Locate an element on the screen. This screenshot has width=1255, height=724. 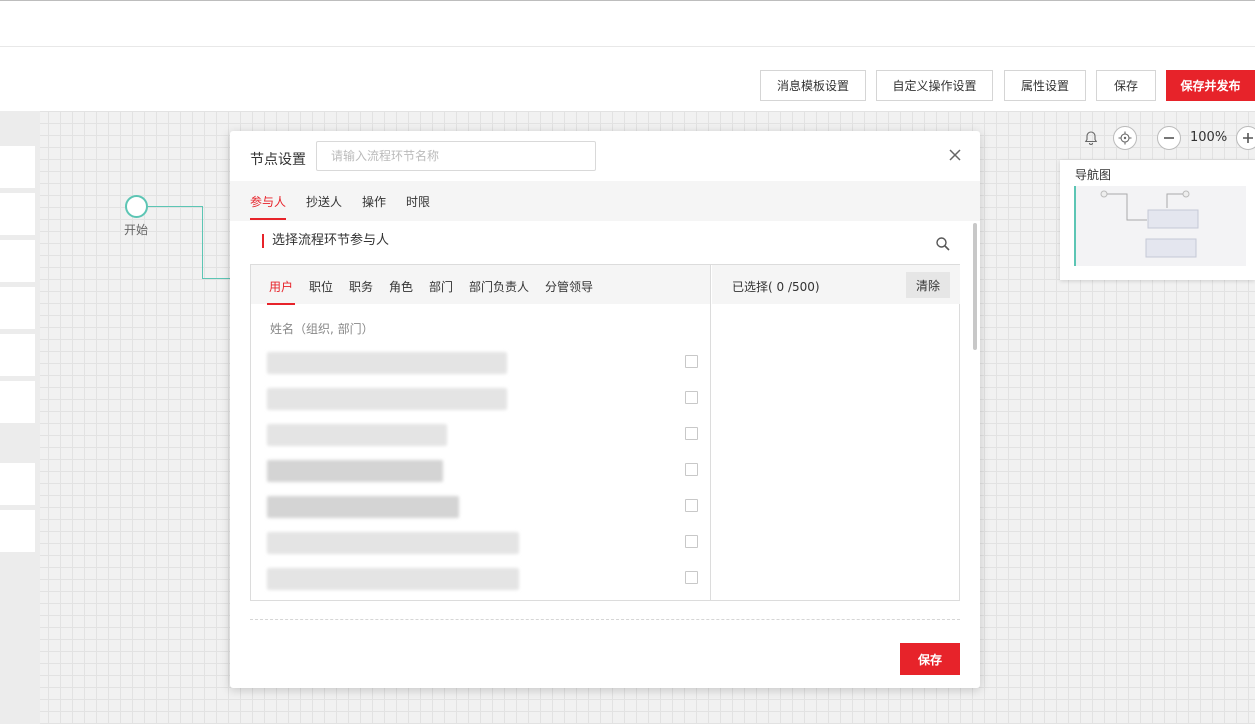
close-icon is located at coordinates (955, 155).